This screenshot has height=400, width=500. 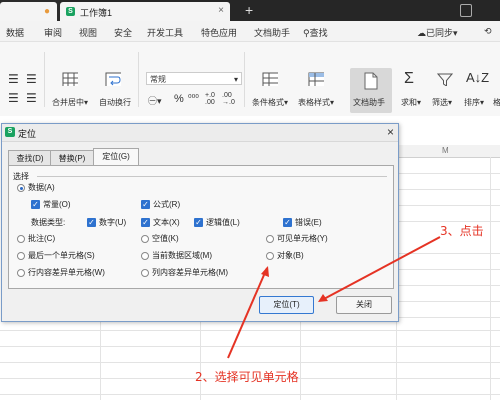 I want to click on annotation-arrows, so click(x=334, y=297).